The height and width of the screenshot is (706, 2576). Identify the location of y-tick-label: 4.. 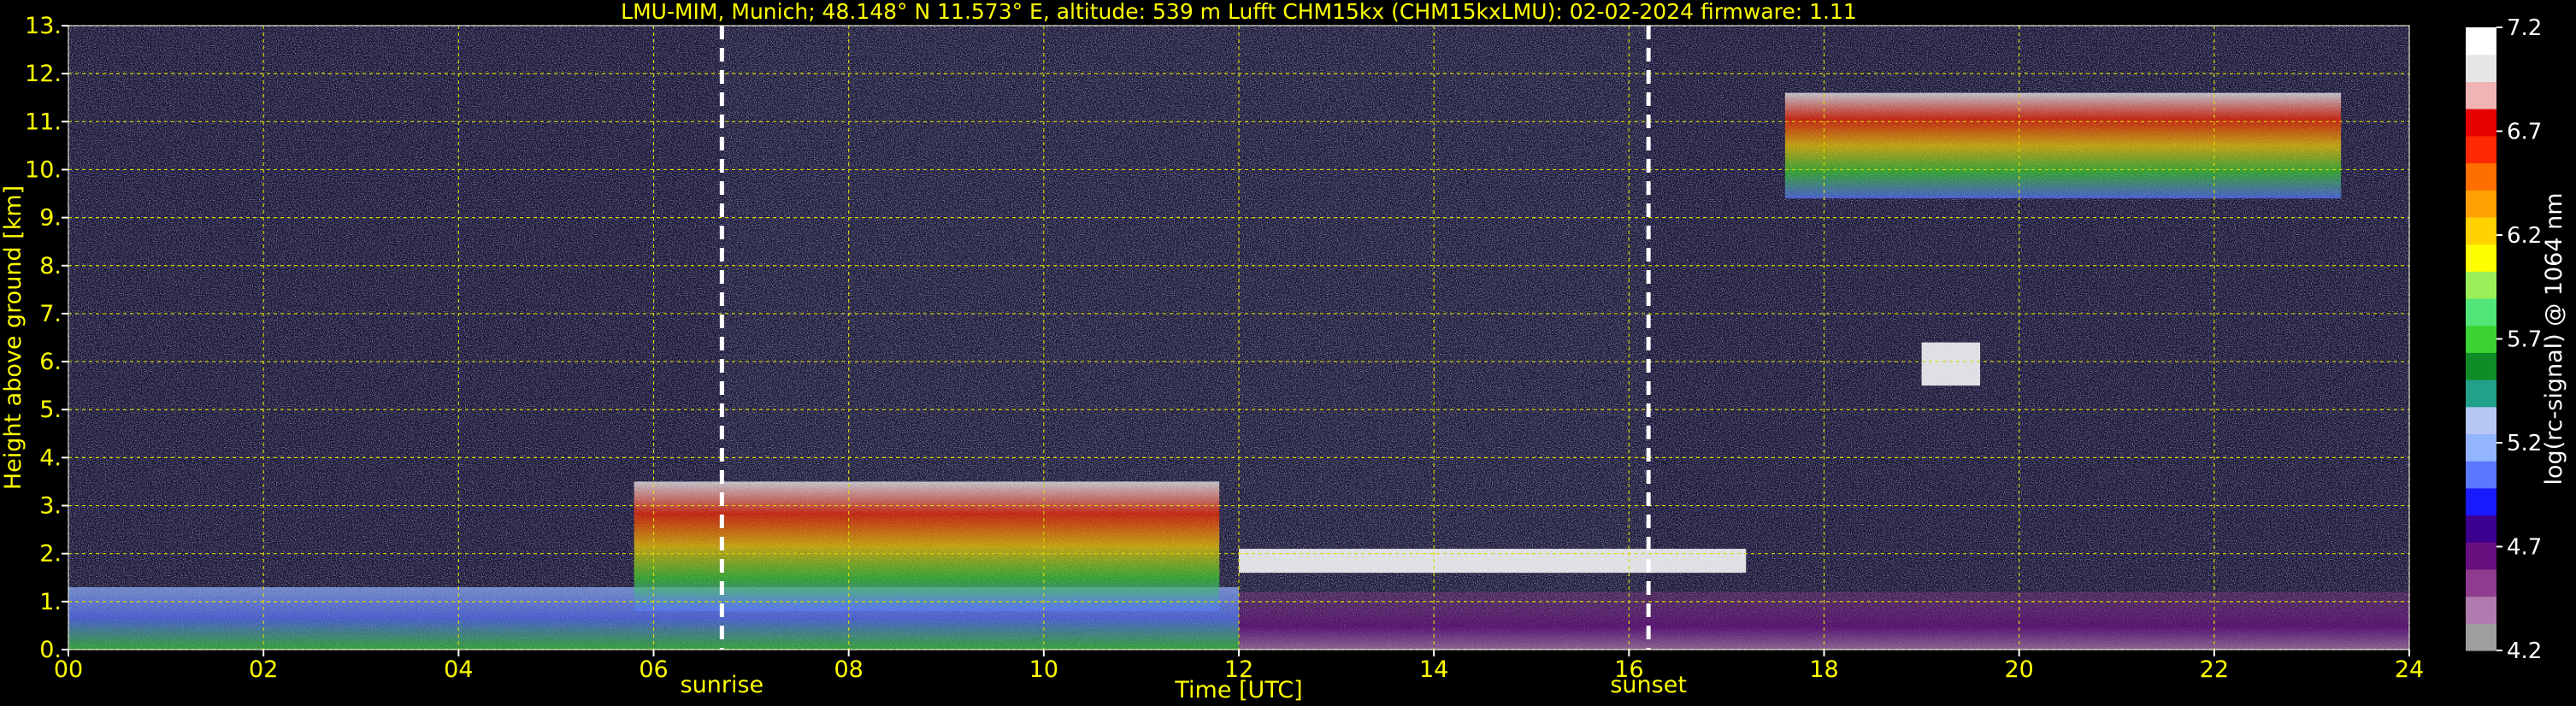
(51, 457).